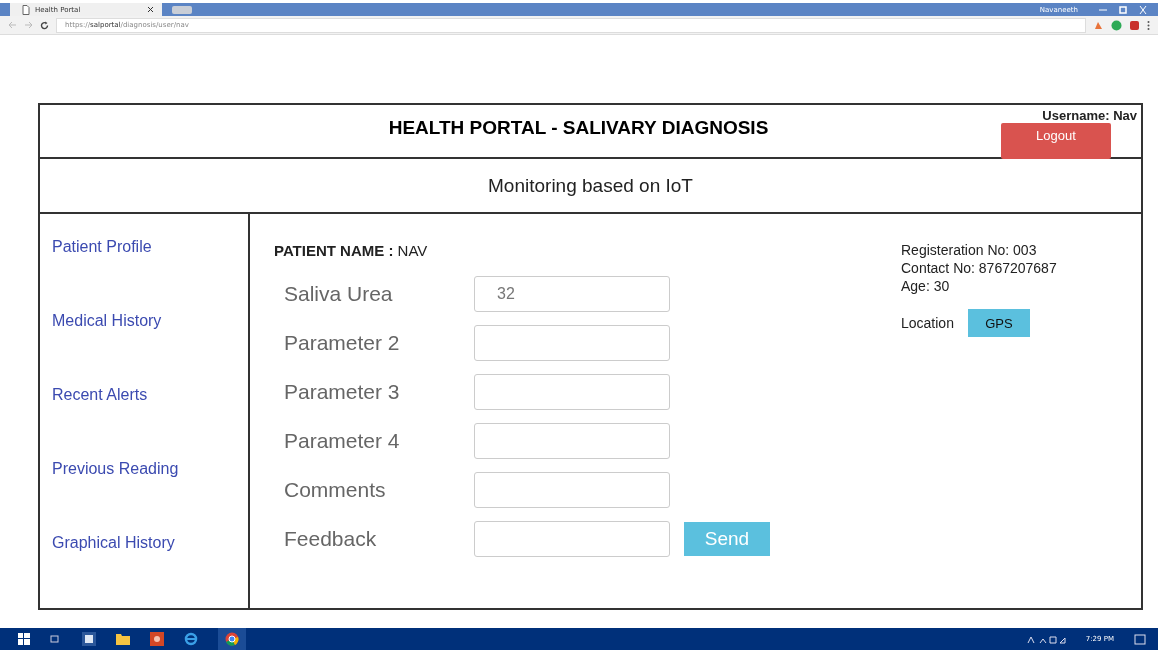 This screenshot has height=650, width=1158. What do you see at coordinates (1045, 639) in the screenshot?
I see `system-tray-icon` at bounding box center [1045, 639].